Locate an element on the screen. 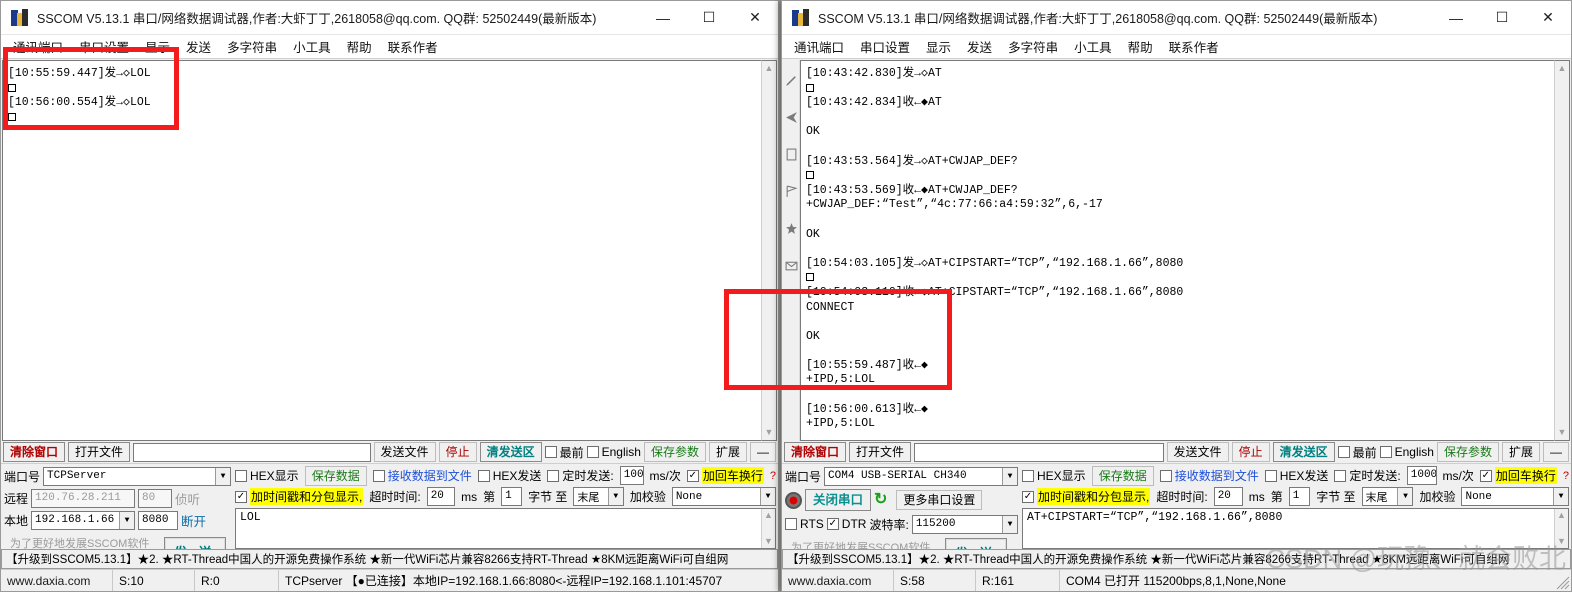  send-arrow-icon is located at coordinates (791, 117).